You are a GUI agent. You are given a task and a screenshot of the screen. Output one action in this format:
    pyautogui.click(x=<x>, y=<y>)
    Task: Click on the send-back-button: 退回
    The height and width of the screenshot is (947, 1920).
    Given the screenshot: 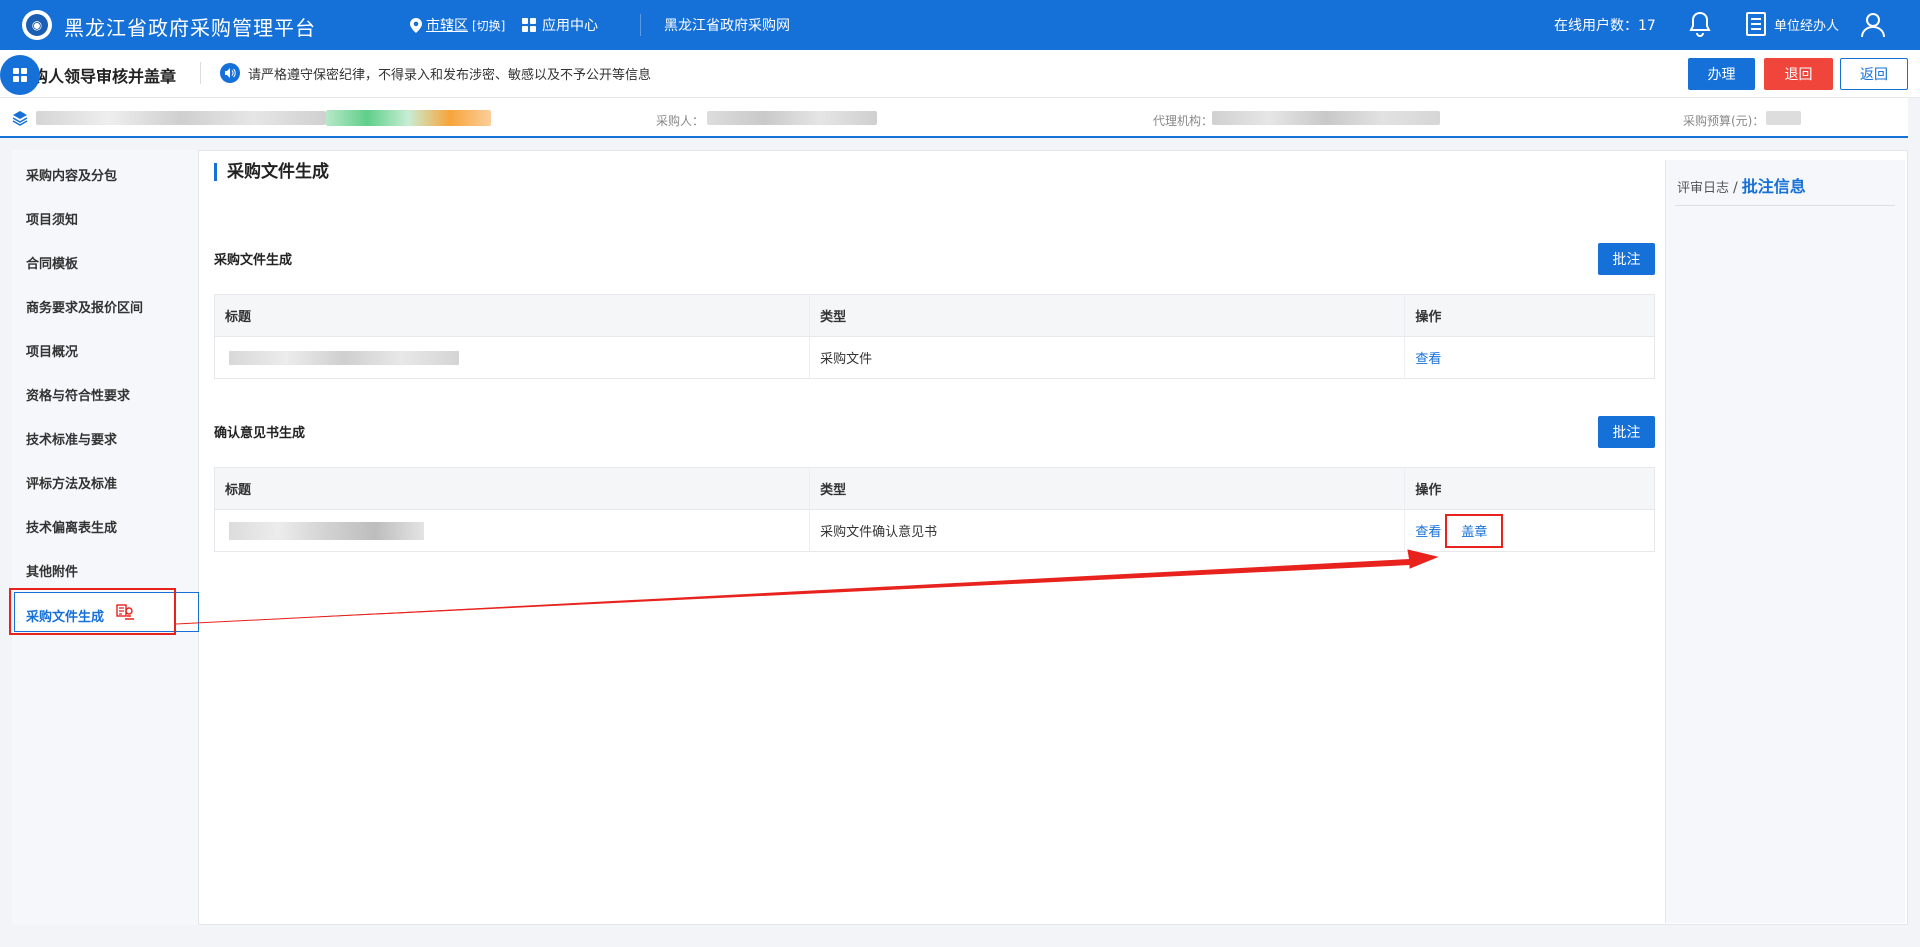 What is the action you would take?
    pyautogui.click(x=1798, y=74)
    